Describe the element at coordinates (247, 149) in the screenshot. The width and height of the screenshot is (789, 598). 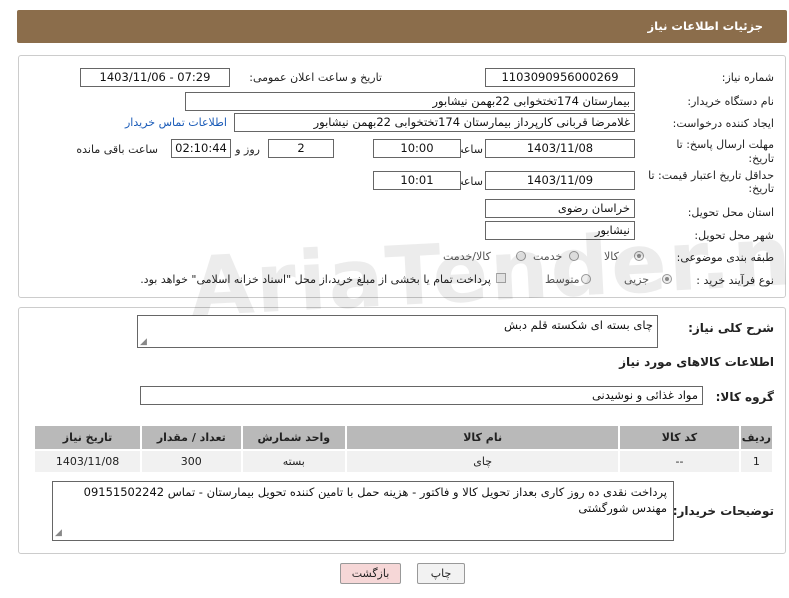
I see `deadline-days-label: روز و` at that location.